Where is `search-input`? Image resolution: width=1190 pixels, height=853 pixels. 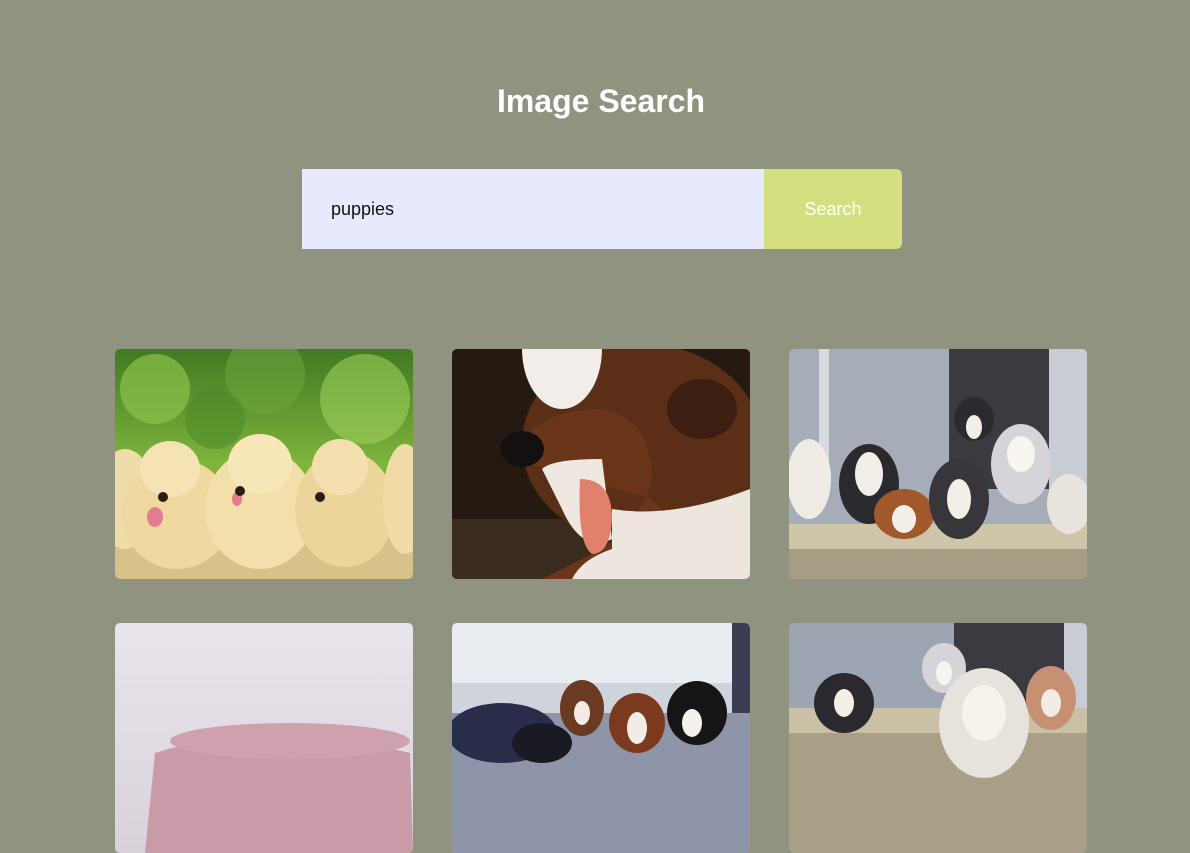 search-input is located at coordinates (533, 209).